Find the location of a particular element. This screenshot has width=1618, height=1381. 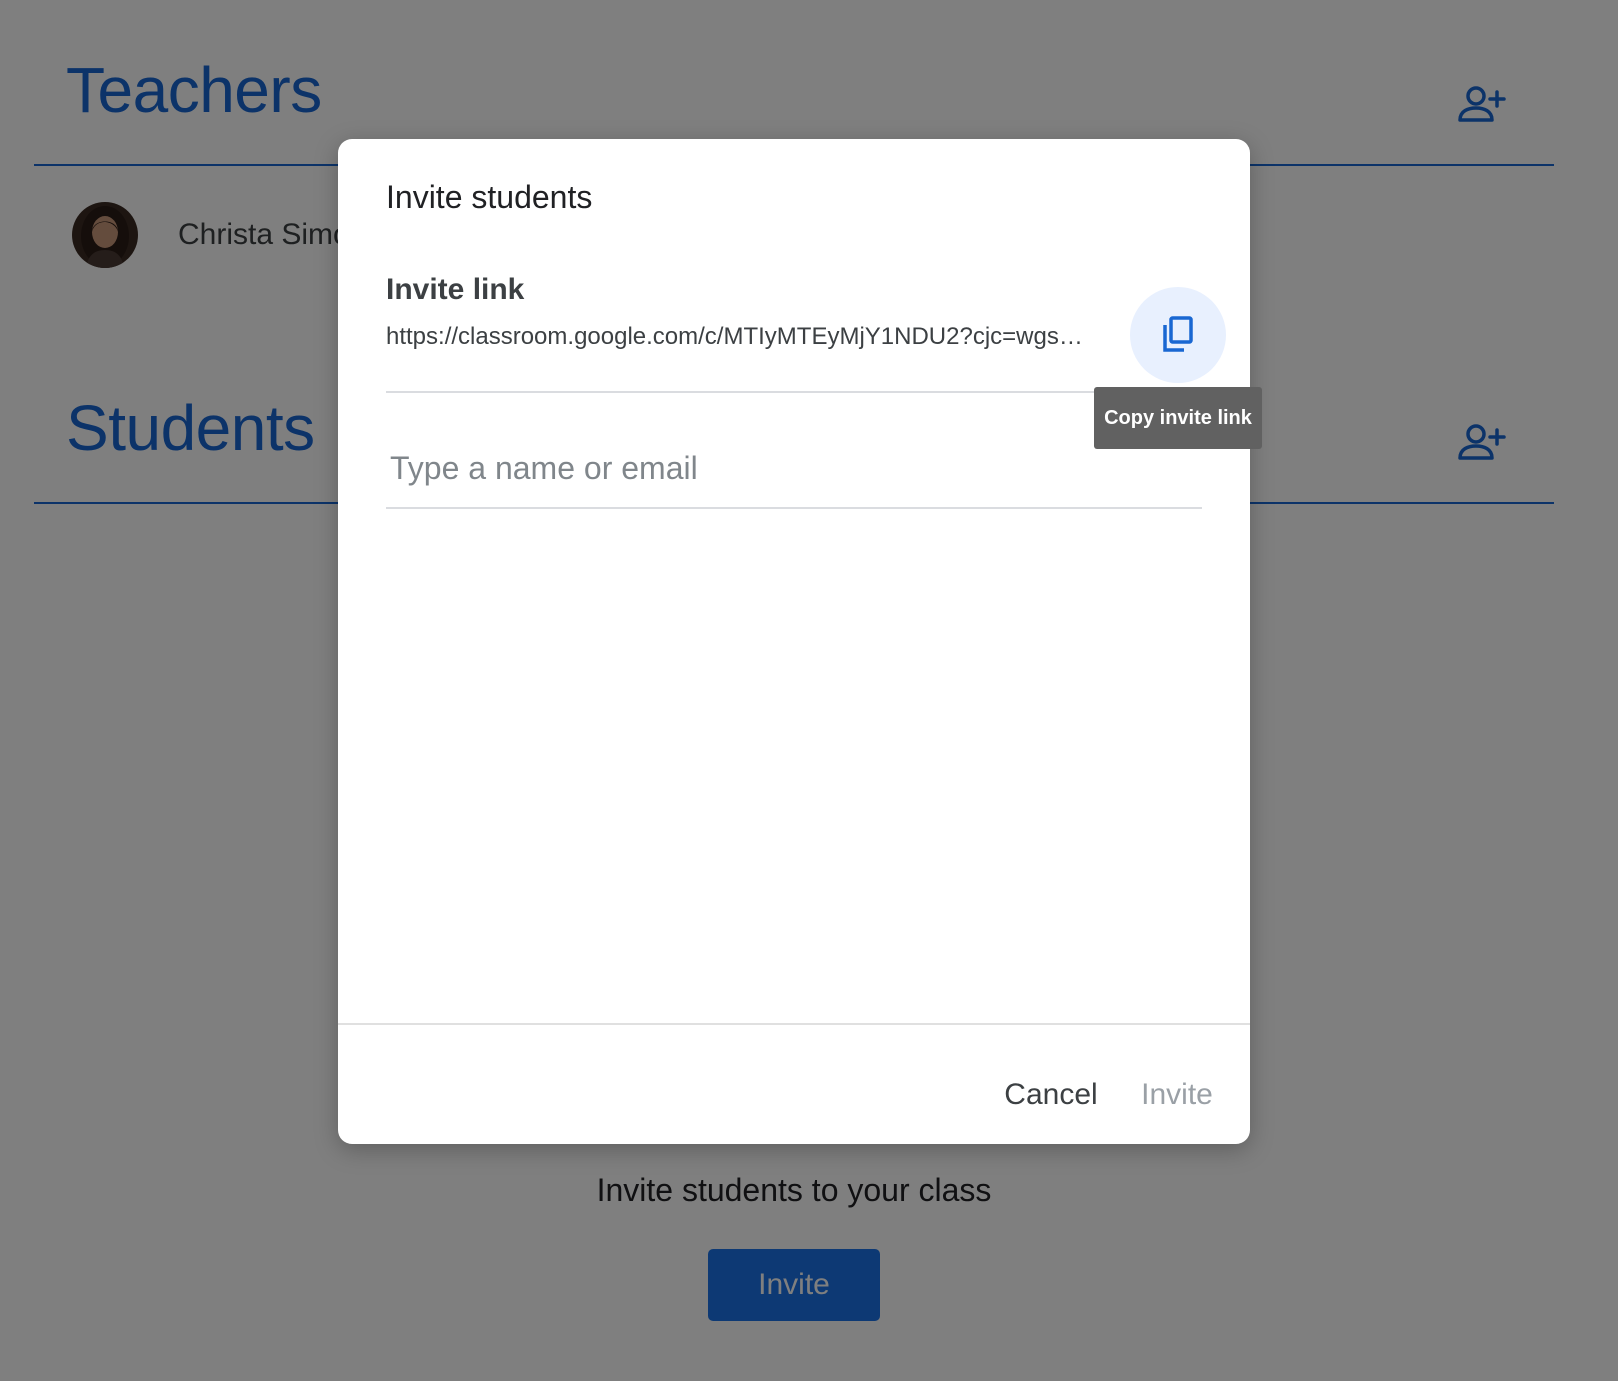

dialog-footer-divider is located at coordinates (794, 1024).